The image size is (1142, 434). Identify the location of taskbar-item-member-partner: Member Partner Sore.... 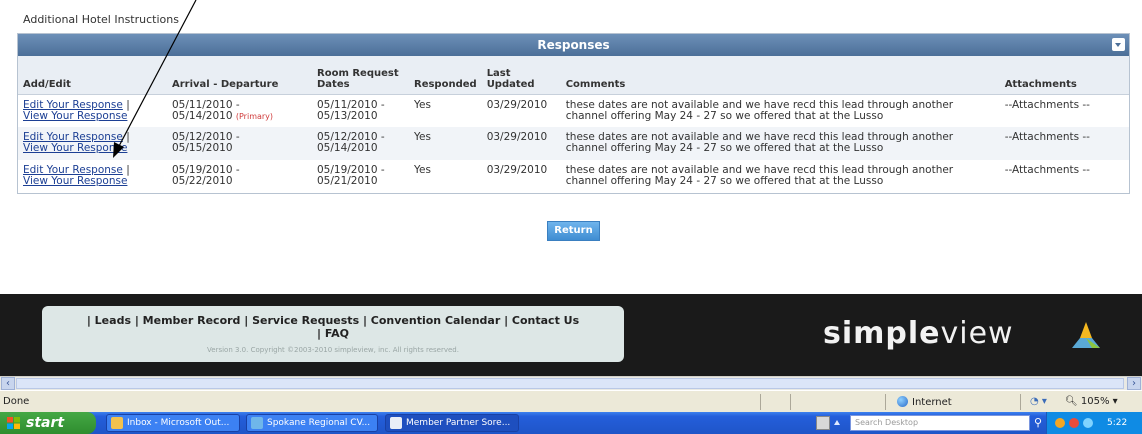
(452, 423).